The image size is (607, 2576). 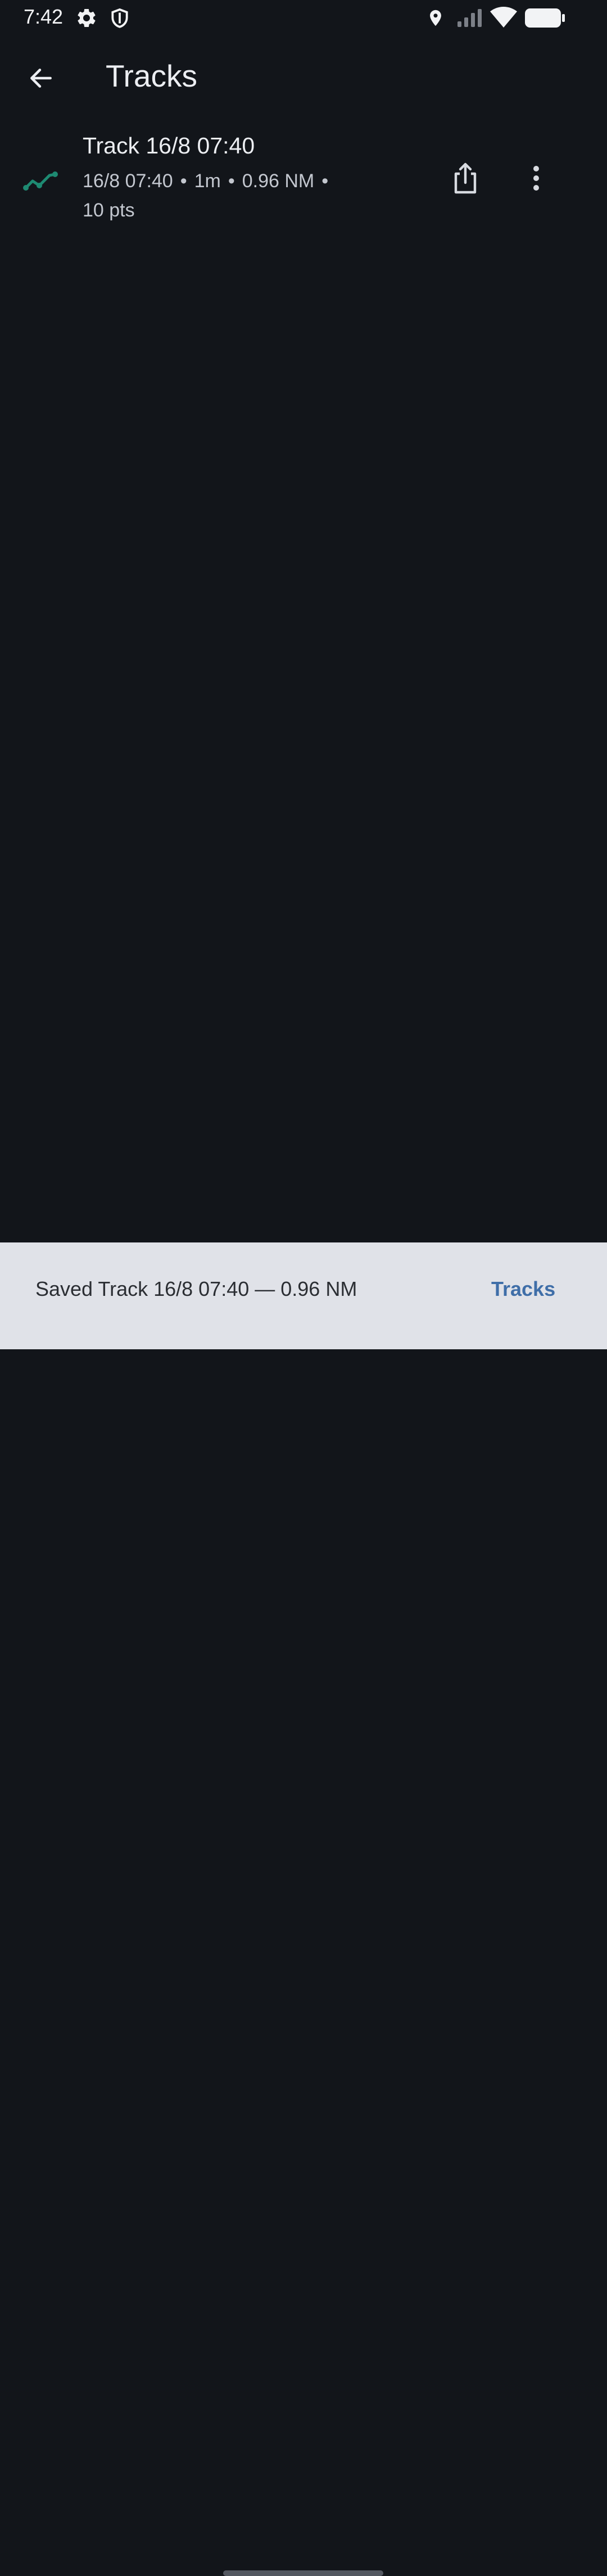 I want to click on snackbar-message: Saved Track 16/8 07:40 — 0.96 NM, so click(x=196, y=1288).